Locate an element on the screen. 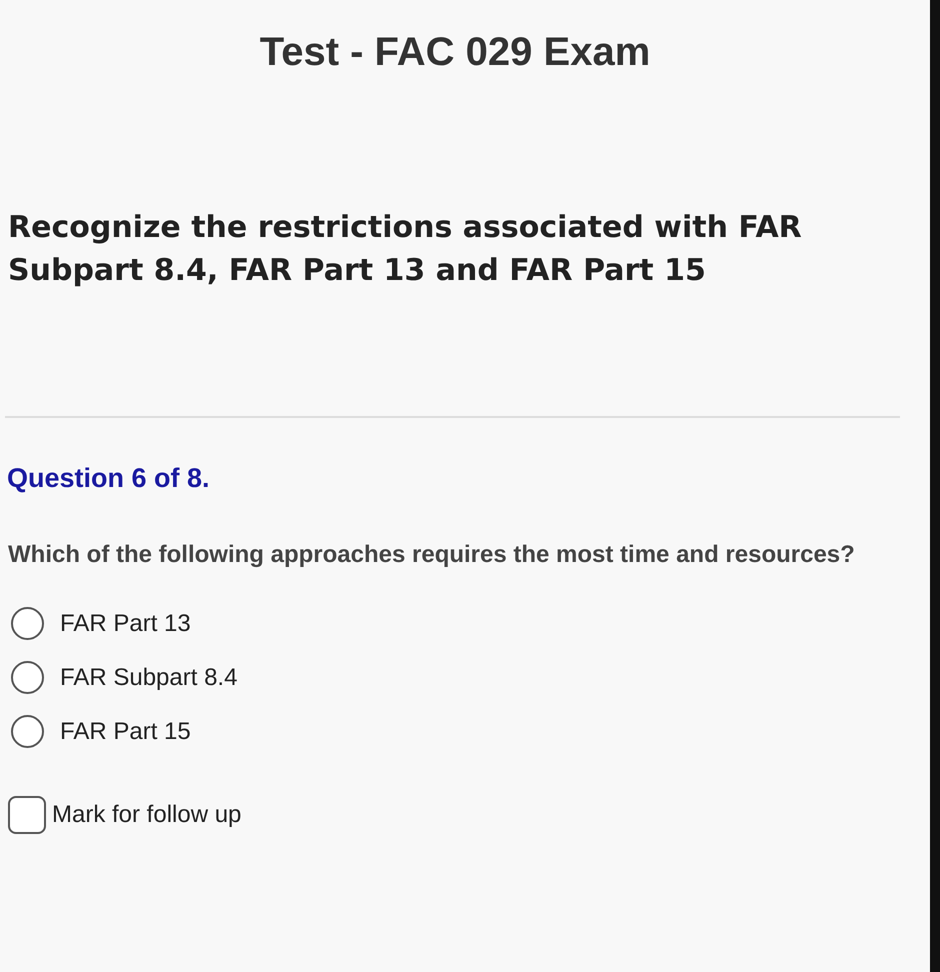 This screenshot has height=972, width=940. question-text: Which of the following approaches requires the most time and resources? is located at coordinates (432, 555).